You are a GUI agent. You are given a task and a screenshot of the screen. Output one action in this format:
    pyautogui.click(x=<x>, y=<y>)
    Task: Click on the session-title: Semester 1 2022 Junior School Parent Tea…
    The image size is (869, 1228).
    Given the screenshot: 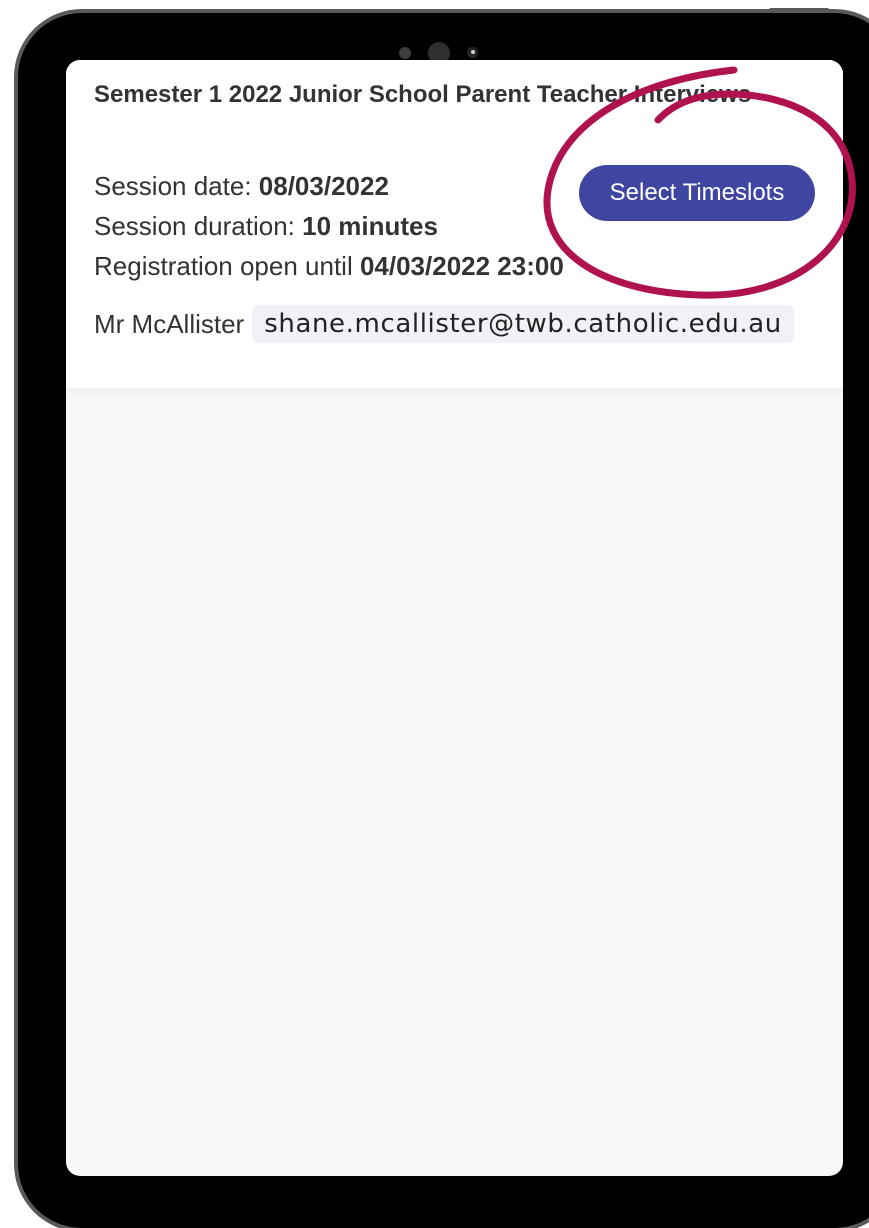 What is the action you would take?
    pyautogui.click(x=423, y=94)
    